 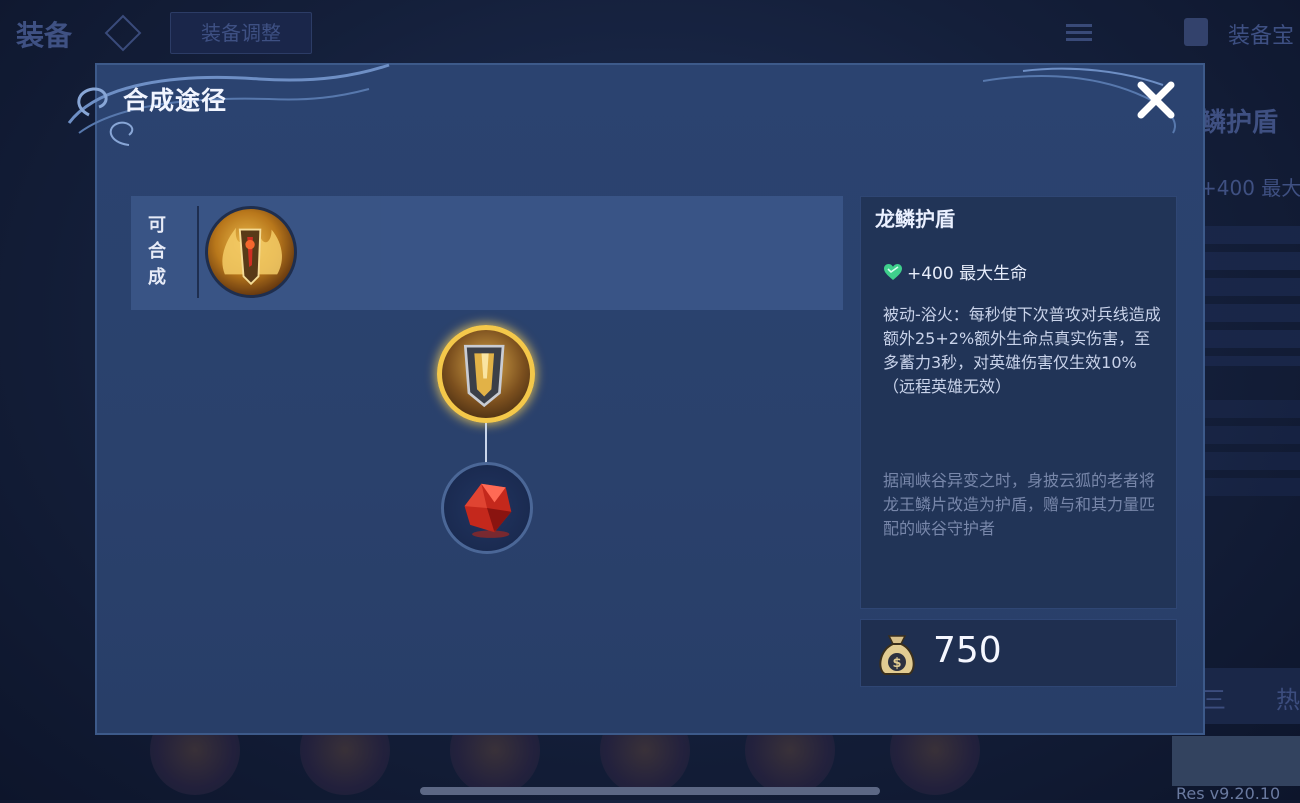 I want to click on background-buy-button, so click(x=1236, y=761).